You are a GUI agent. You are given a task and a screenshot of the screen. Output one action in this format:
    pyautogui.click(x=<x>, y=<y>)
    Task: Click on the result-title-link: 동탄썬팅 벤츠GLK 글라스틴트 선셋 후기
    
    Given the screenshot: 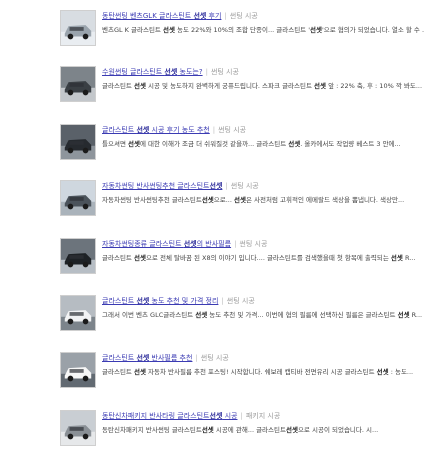 What is the action you would take?
    pyautogui.click(x=161, y=16)
    